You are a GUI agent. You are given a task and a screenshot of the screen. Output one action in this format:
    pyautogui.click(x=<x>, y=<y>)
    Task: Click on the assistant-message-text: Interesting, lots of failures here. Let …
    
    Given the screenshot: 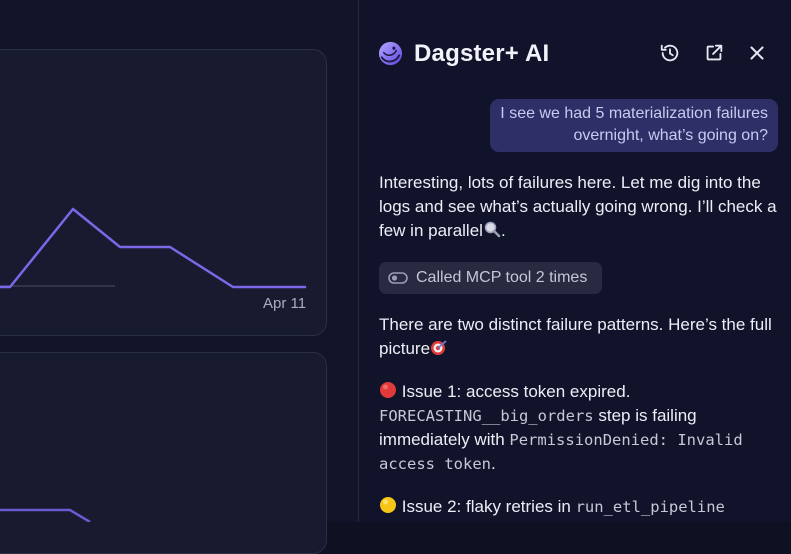 What is the action you would take?
    pyautogui.click(x=578, y=206)
    